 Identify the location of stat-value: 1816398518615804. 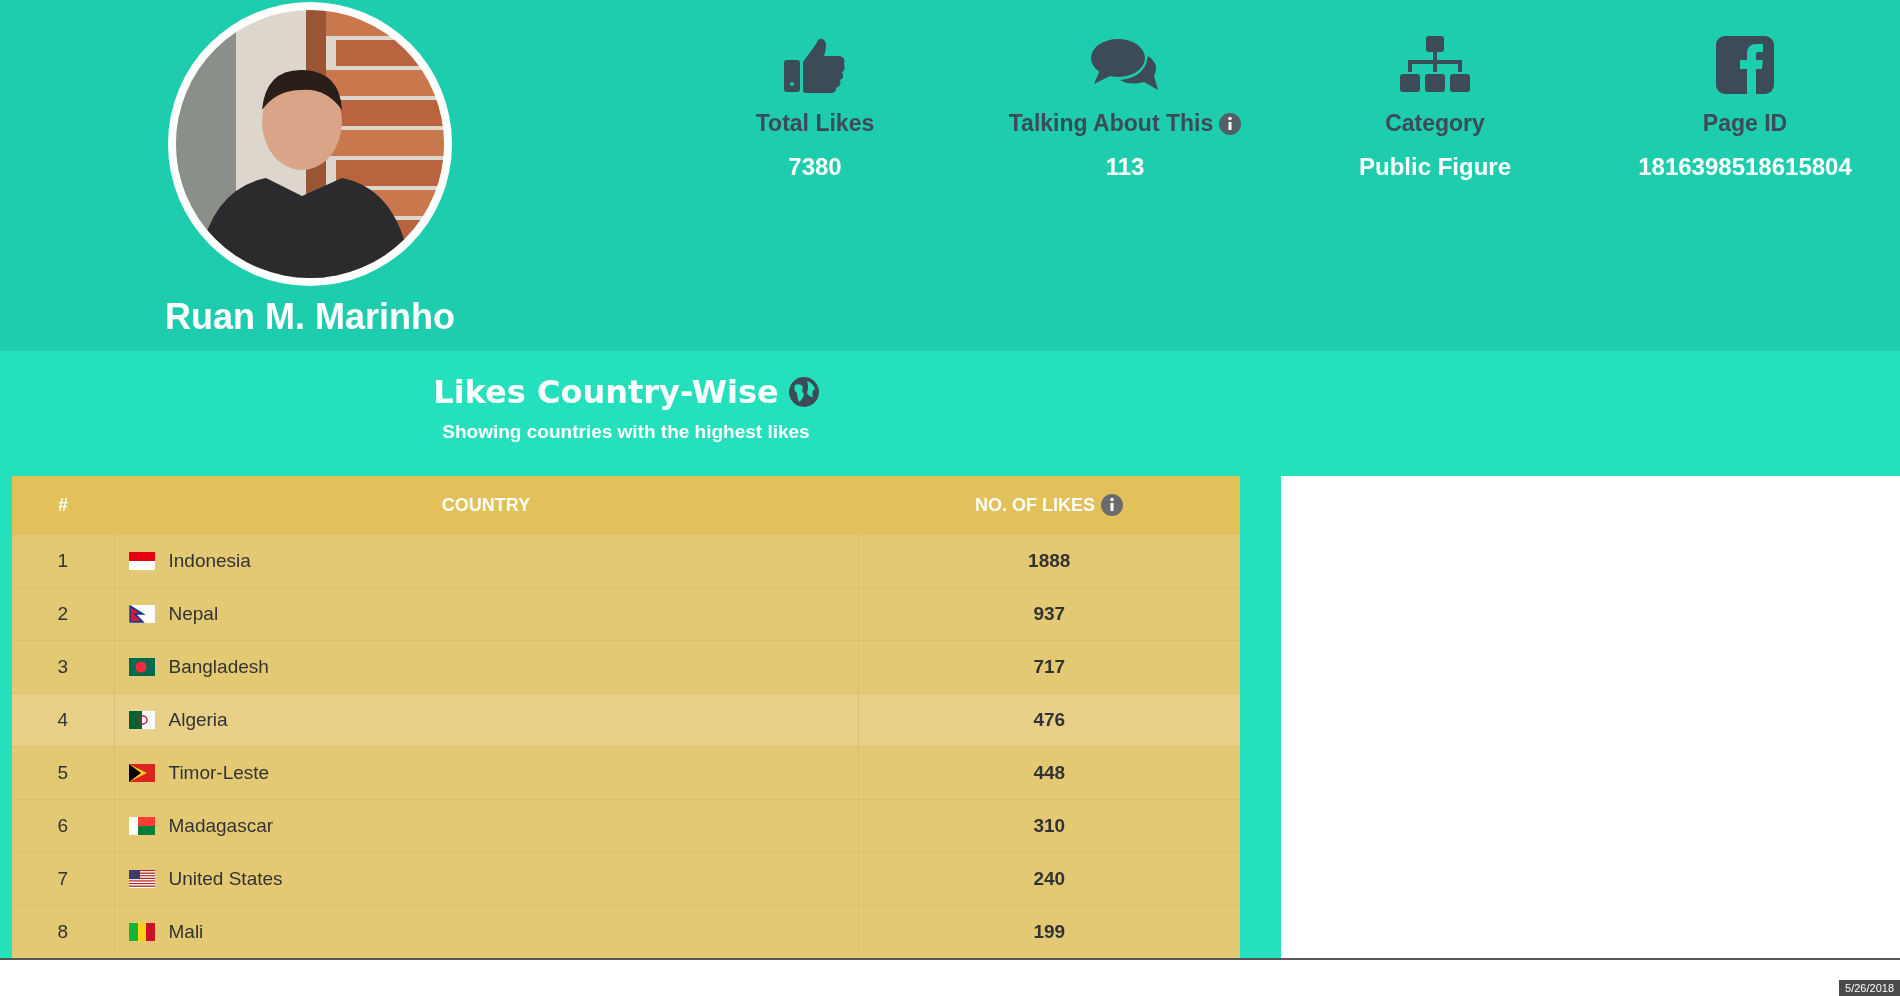
(1745, 167).